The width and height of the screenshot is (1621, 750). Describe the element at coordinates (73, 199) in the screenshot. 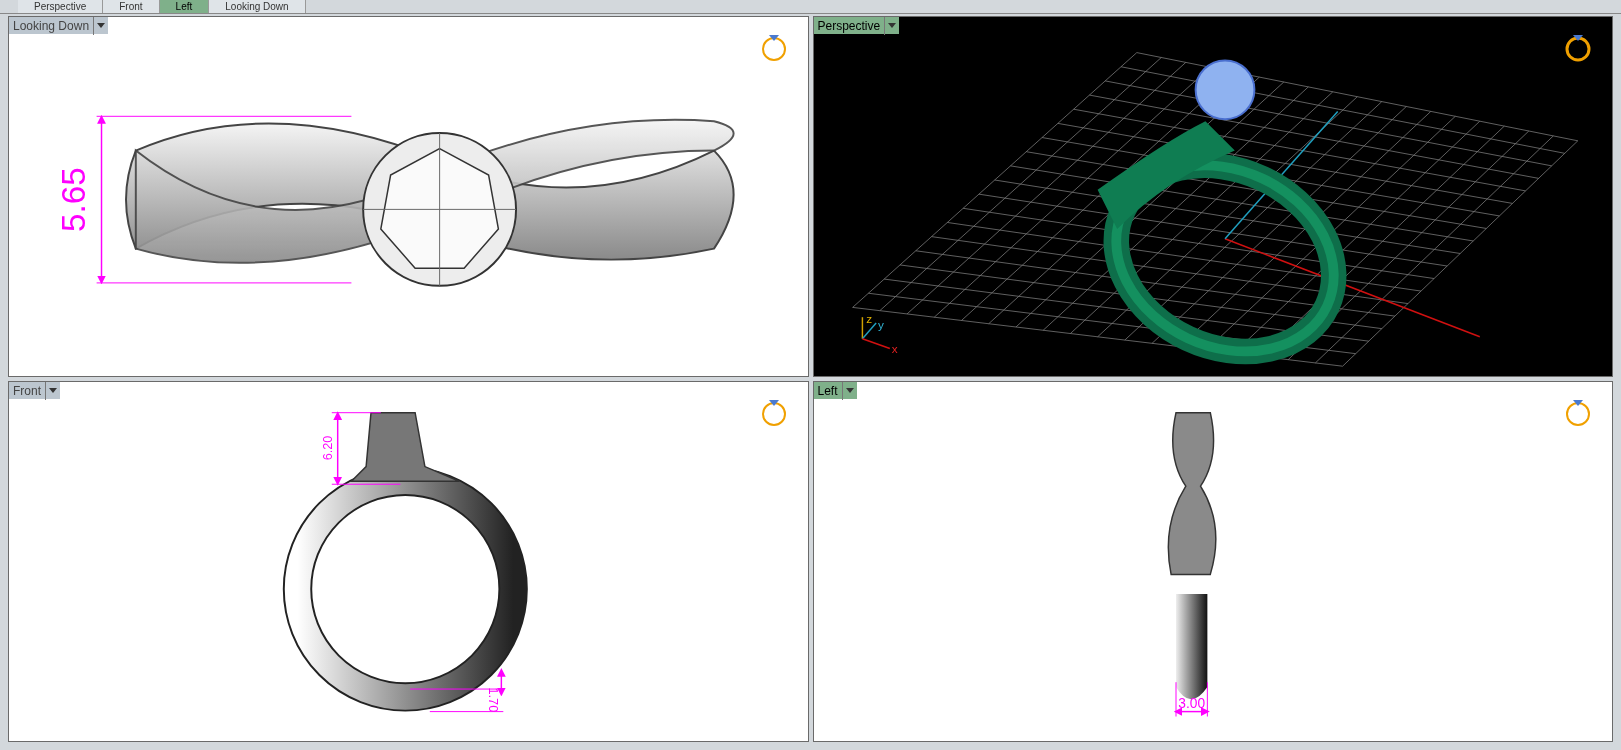

I see `dimension-label: 5.65` at that location.